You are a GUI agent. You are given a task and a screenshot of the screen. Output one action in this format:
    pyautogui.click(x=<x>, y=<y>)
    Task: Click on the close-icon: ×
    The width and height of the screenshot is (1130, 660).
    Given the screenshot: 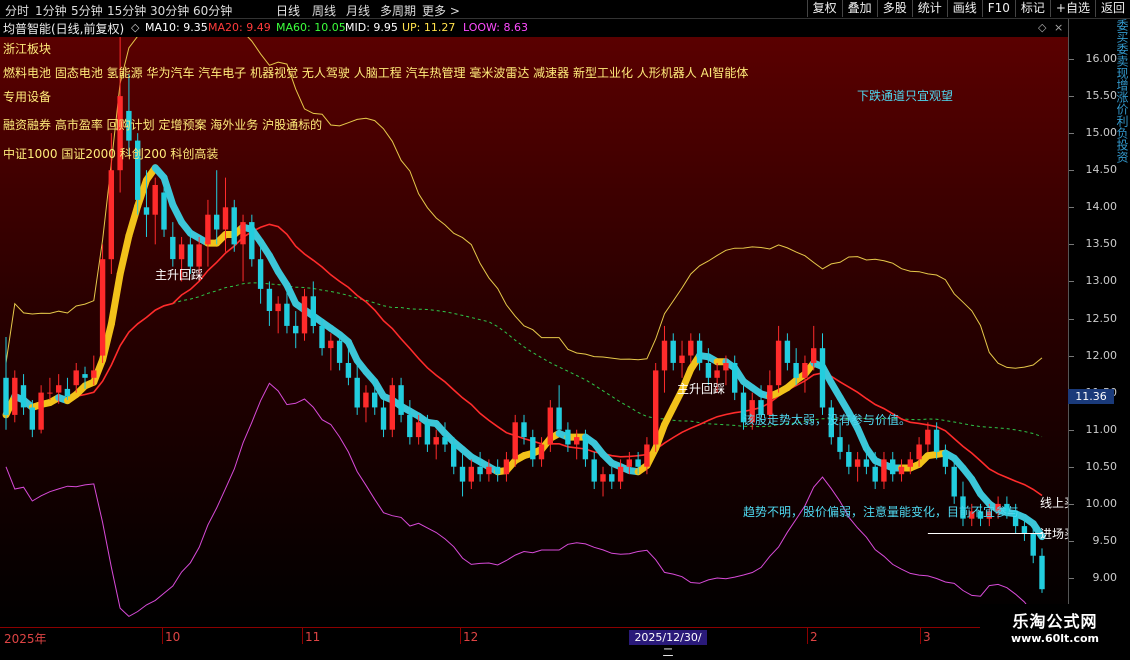 What is the action you would take?
    pyautogui.click(x=1058, y=27)
    